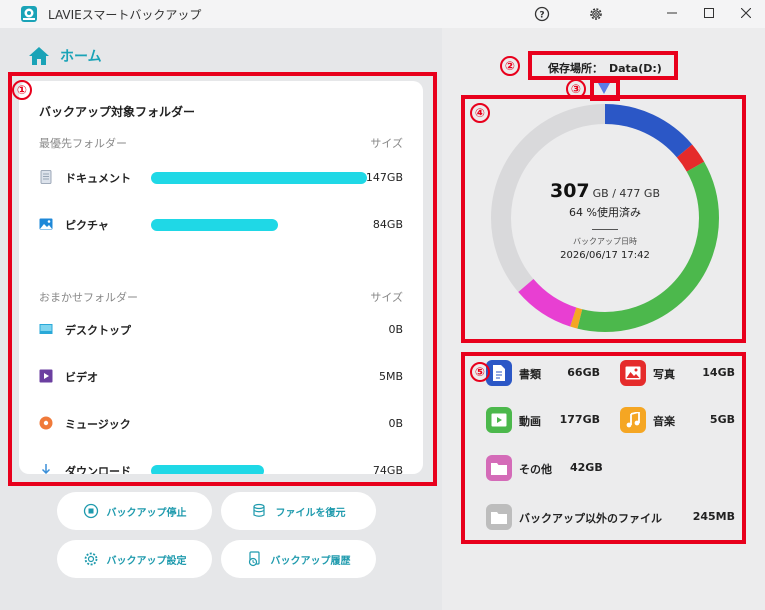 This screenshot has width=765, height=610. I want to click on annotation-number-4: ④, so click(480, 113).